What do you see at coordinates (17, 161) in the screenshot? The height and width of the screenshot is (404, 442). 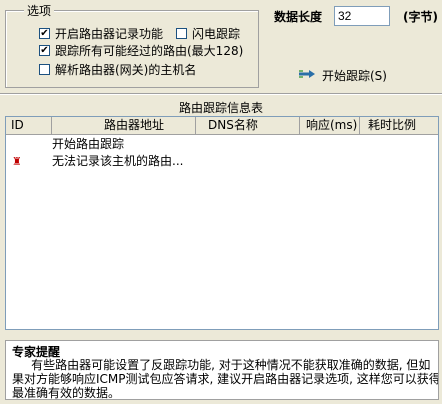 I see `error-flag-icon: ♜` at bounding box center [17, 161].